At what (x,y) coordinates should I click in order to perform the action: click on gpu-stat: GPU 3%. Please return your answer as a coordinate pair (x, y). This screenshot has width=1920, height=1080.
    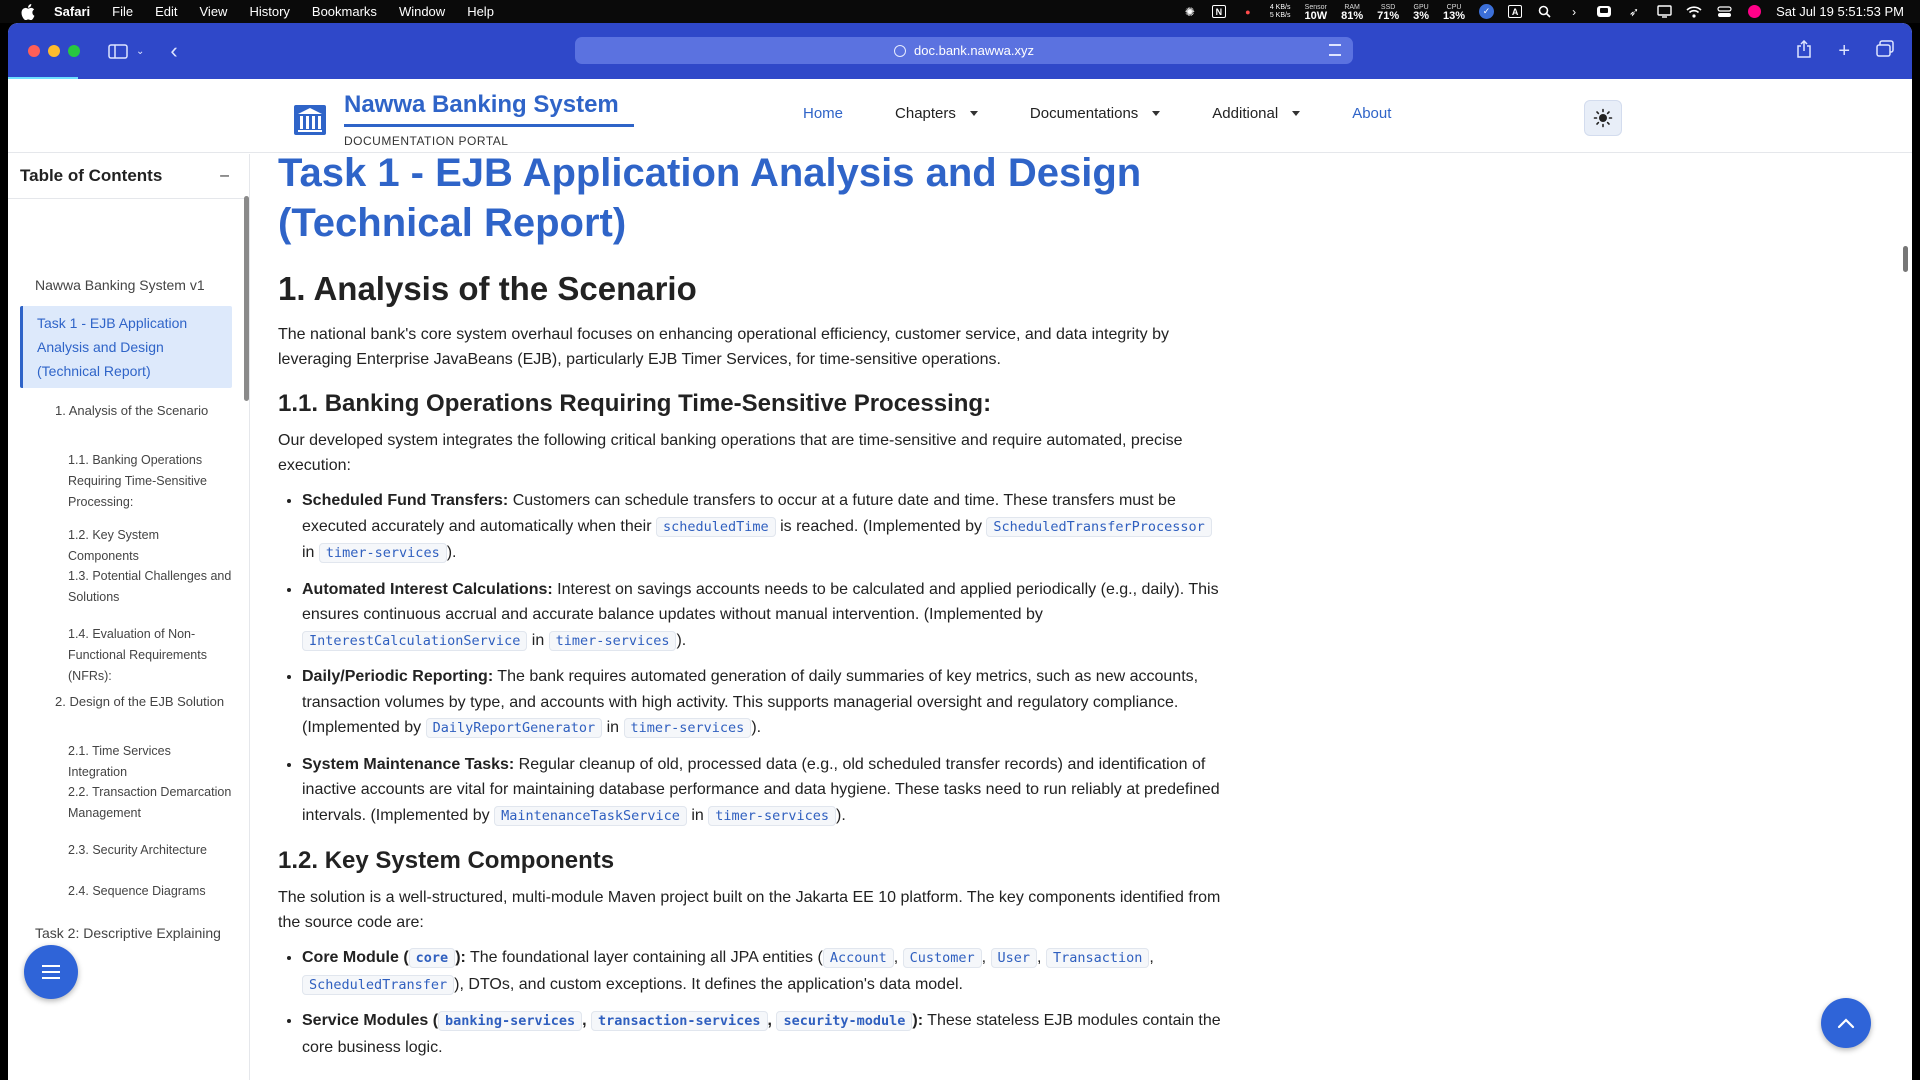
    Looking at the image, I should click on (1421, 12).